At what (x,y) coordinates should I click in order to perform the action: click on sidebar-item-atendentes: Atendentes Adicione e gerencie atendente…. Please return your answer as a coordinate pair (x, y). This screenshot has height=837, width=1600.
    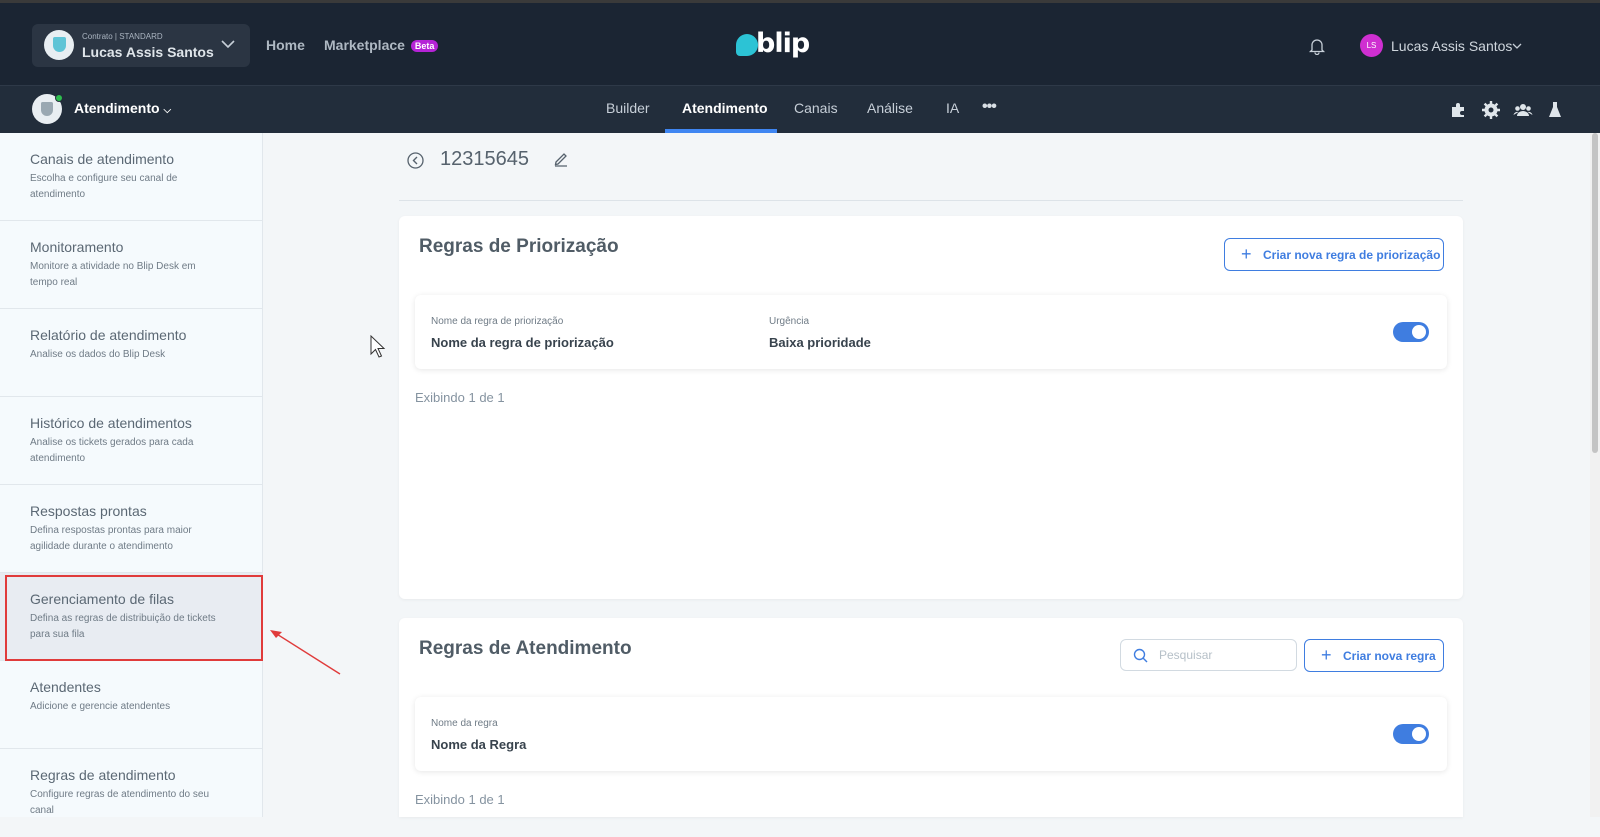
    Looking at the image, I should click on (131, 705).